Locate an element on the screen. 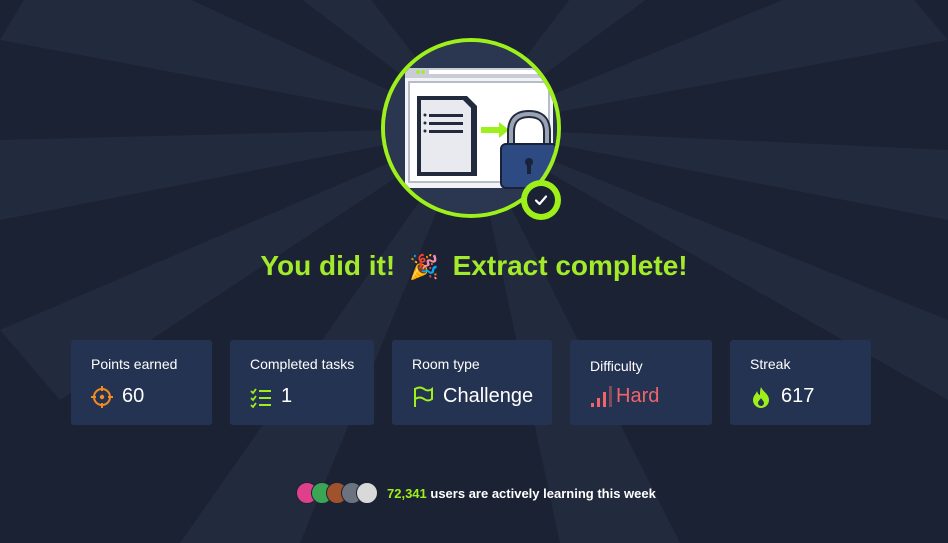 This screenshot has width=948, height=543. stat-value: 617 is located at coordinates (798, 396).